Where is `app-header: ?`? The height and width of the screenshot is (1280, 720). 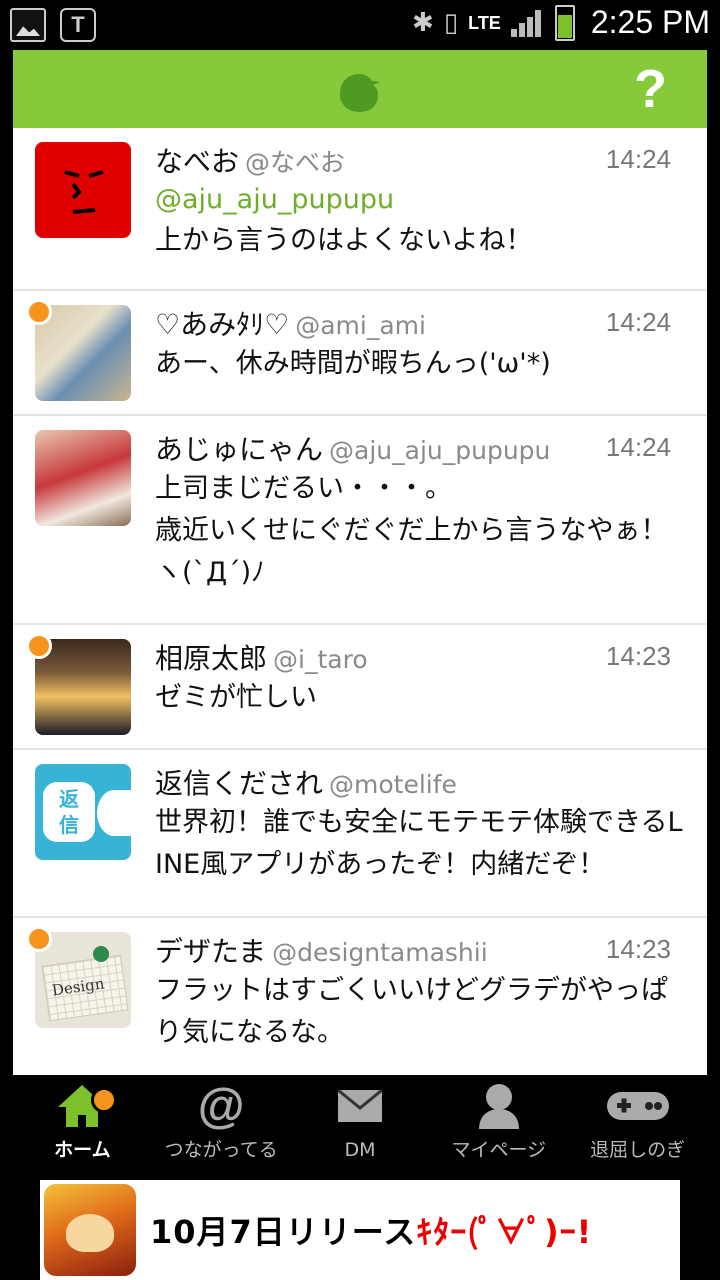 app-header: ? is located at coordinates (360, 89).